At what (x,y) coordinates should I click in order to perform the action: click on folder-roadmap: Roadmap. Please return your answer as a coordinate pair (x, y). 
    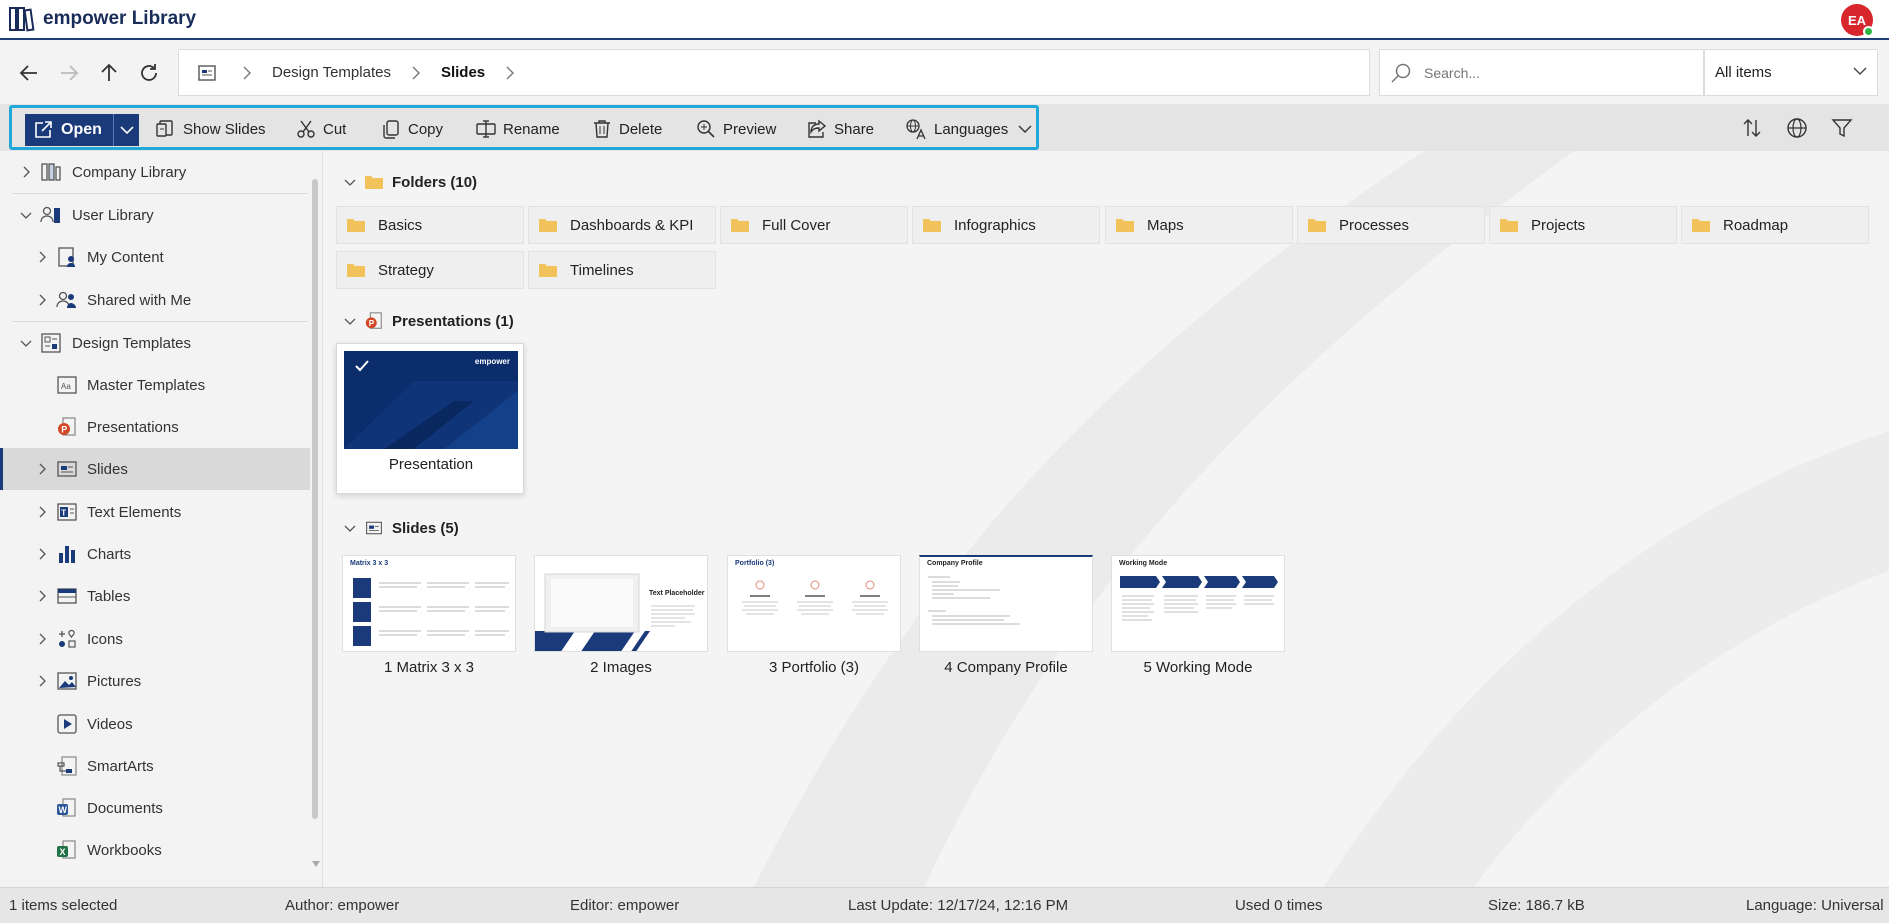
    Looking at the image, I should click on (1775, 225).